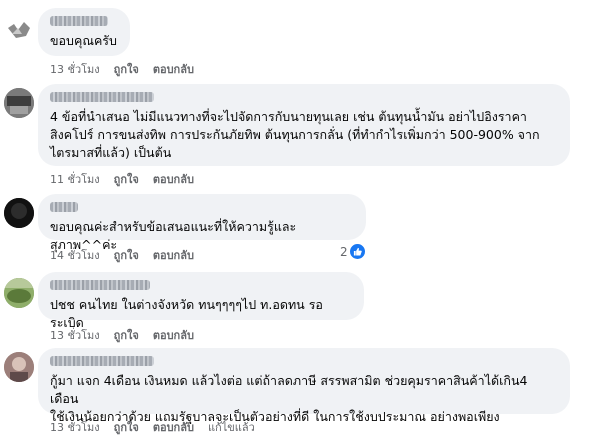 This screenshot has width=600, height=438. I want to click on reaction-count: 2, so click(344, 251).